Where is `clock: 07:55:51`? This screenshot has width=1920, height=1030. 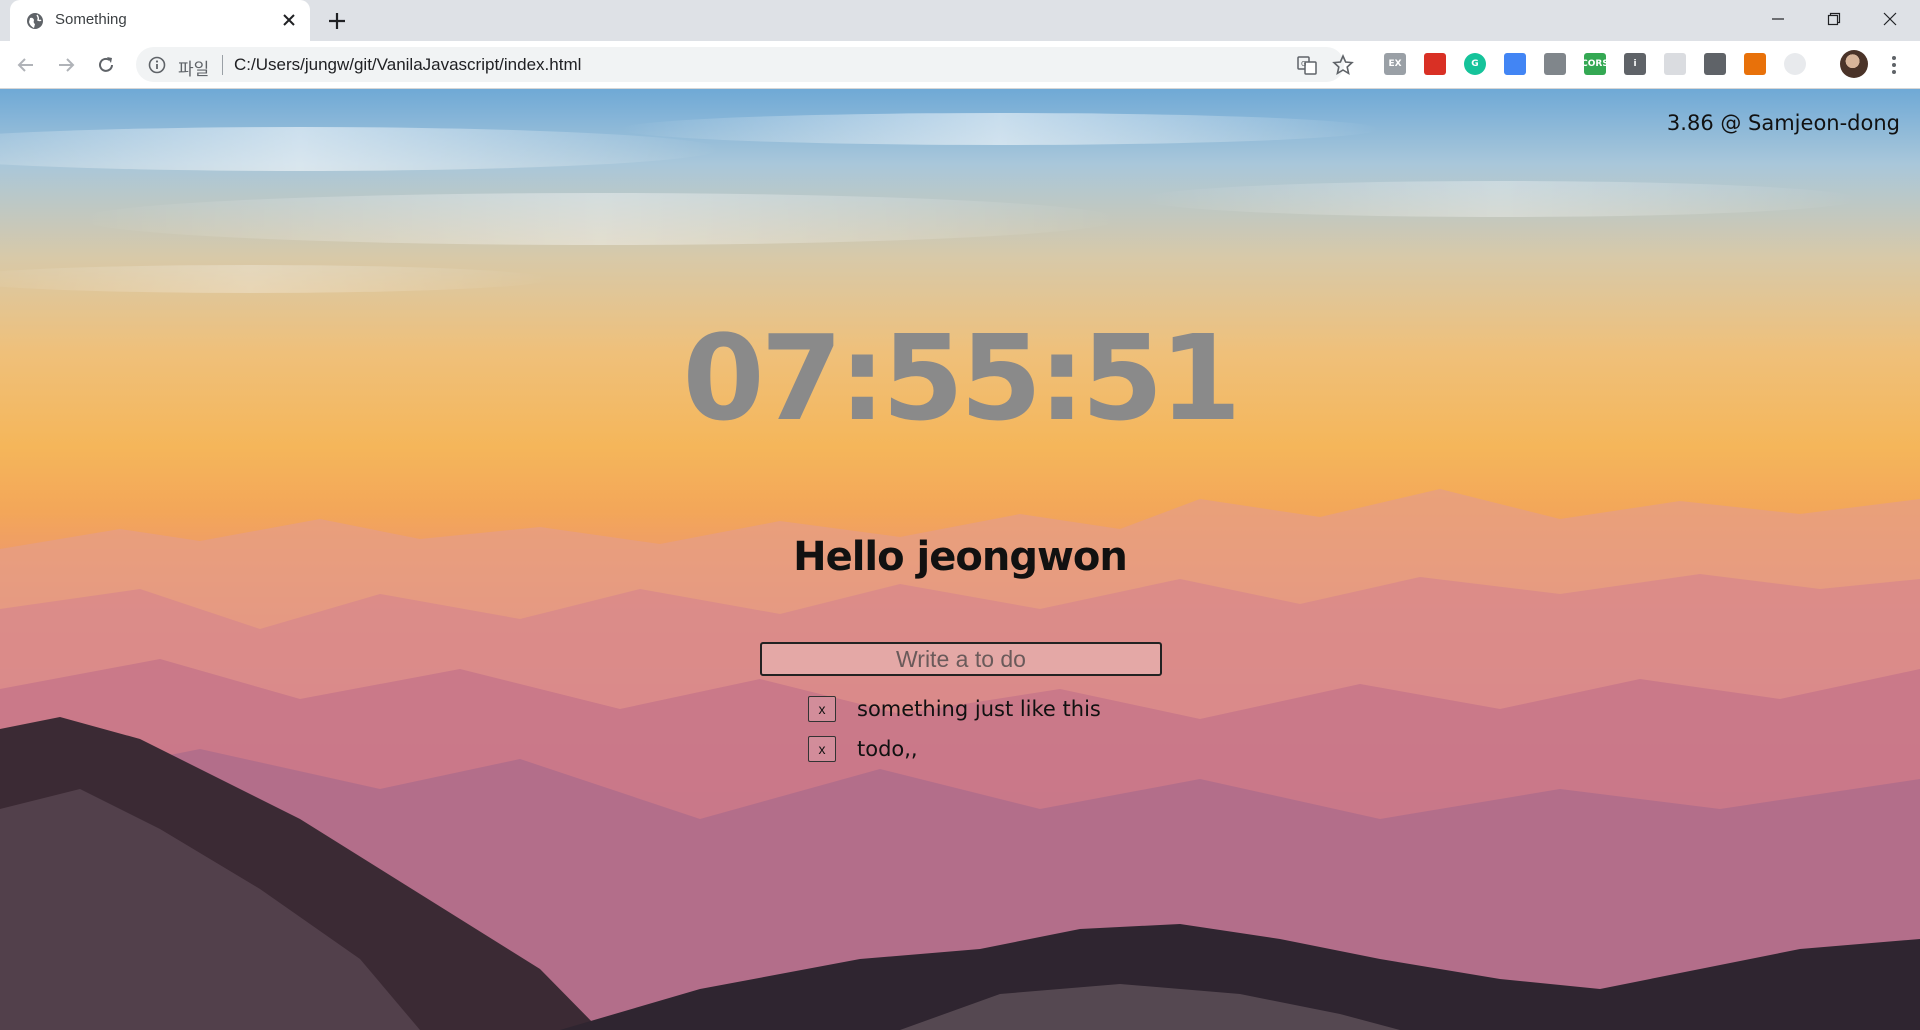
clock: 07:55:51 is located at coordinates (961, 378).